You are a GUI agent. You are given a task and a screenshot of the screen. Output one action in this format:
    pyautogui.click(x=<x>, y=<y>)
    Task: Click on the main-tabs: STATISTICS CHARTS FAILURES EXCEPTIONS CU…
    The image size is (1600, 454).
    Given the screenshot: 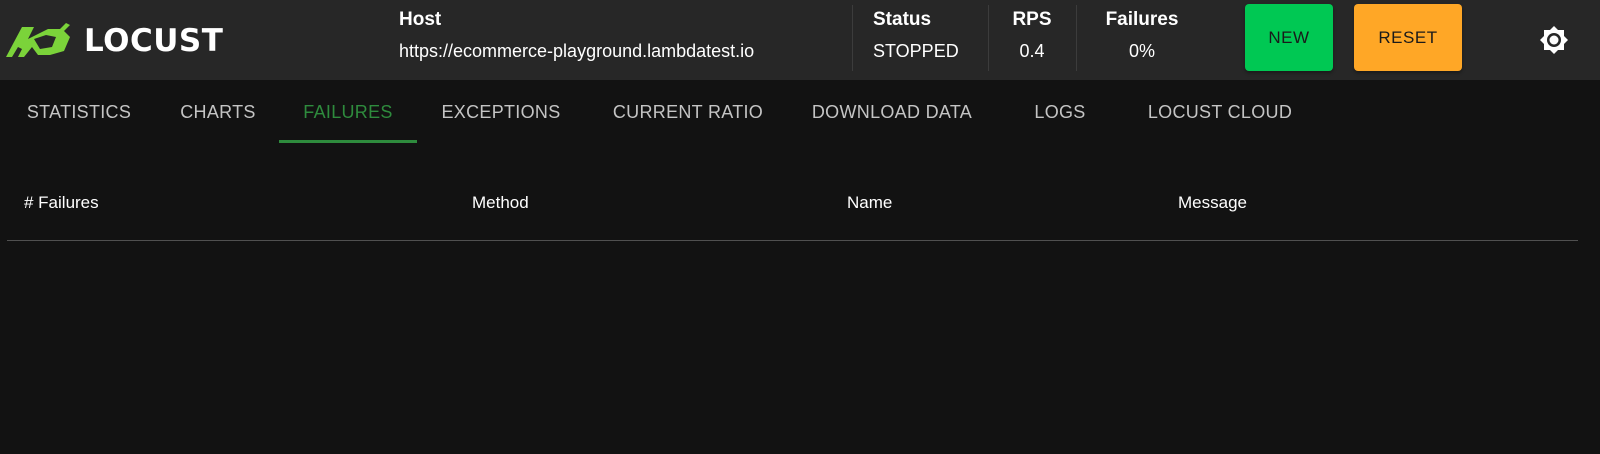 What is the action you would take?
    pyautogui.click(x=800, y=112)
    